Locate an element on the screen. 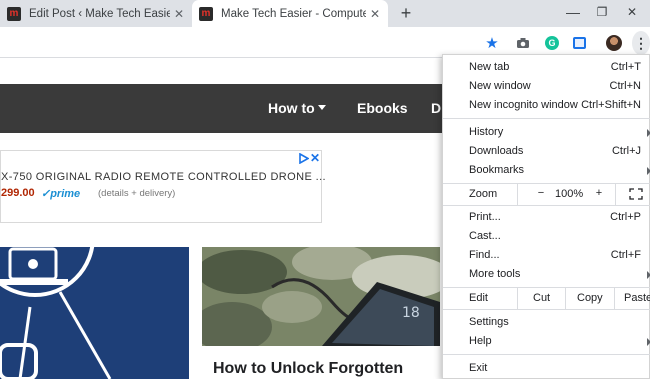 The height and width of the screenshot is (379, 650). maximize-button: ❐ is located at coordinates (602, 12).